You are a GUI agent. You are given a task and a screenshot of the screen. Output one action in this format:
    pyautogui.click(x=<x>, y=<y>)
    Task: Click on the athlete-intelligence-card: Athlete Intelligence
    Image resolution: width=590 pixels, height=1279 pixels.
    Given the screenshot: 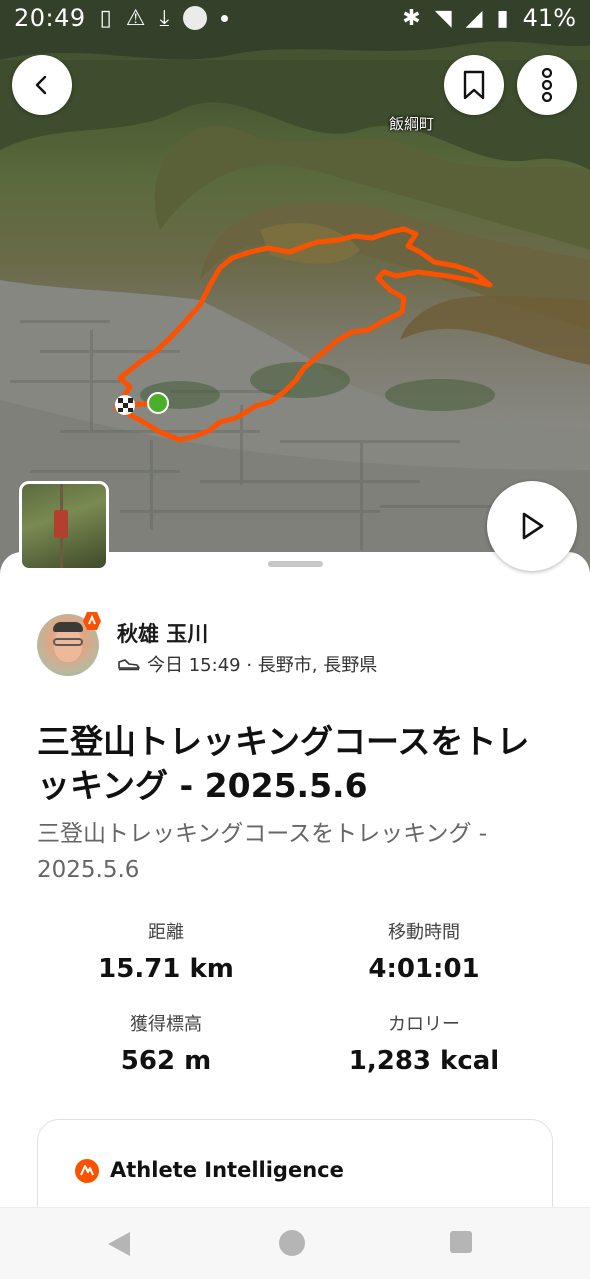 What is the action you would take?
    pyautogui.click(x=295, y=1165)
    